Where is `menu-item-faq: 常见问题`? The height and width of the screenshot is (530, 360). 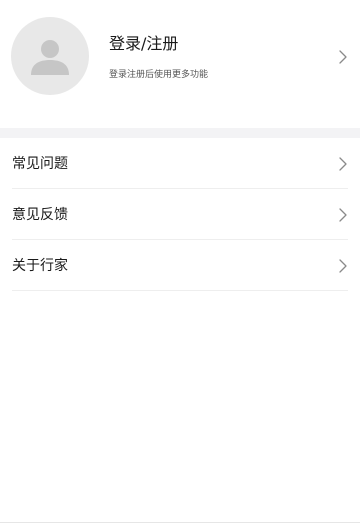
menu-item-faq: 常见问题 is located at coordinates (180, 163).